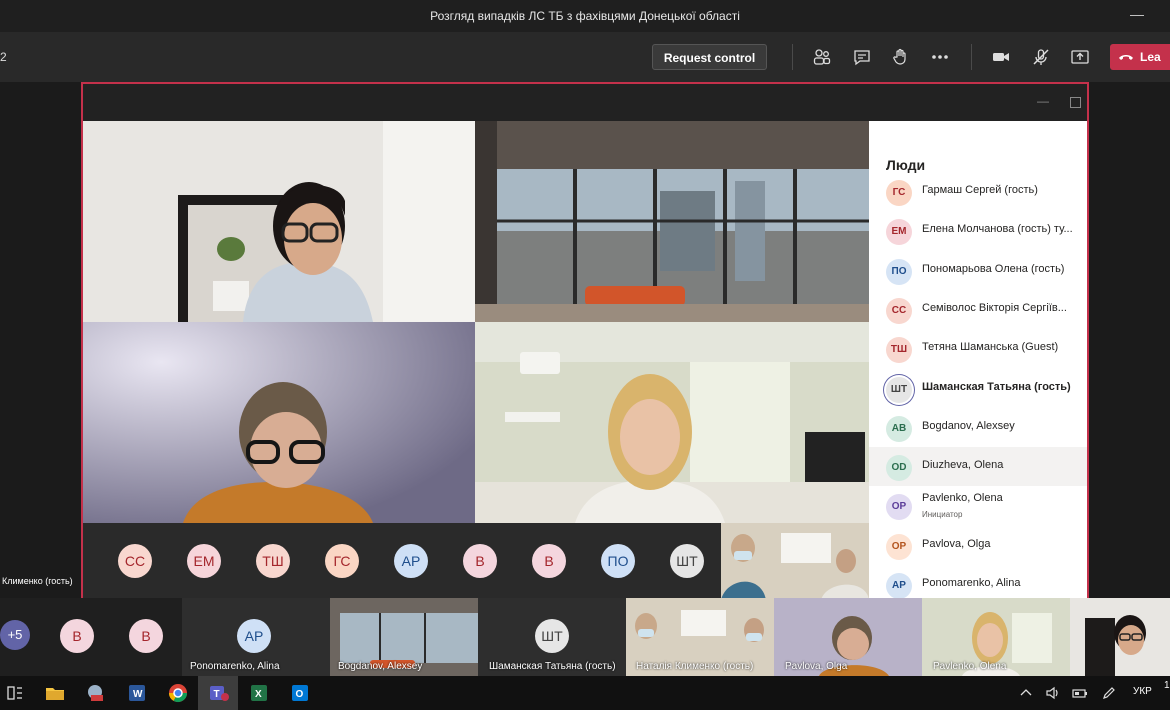  I want to click on teams-icon: T, so click(219, 693).